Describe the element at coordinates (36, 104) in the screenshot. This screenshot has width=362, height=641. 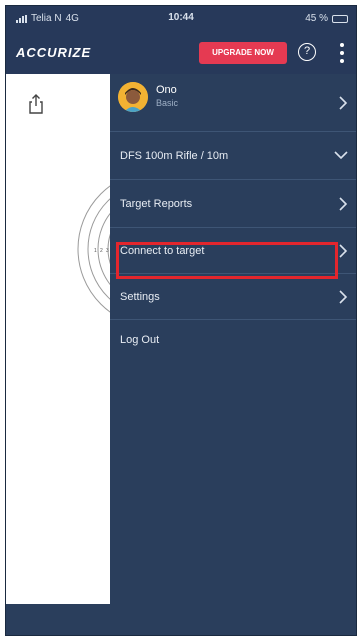
I see `share-icon` at that location.